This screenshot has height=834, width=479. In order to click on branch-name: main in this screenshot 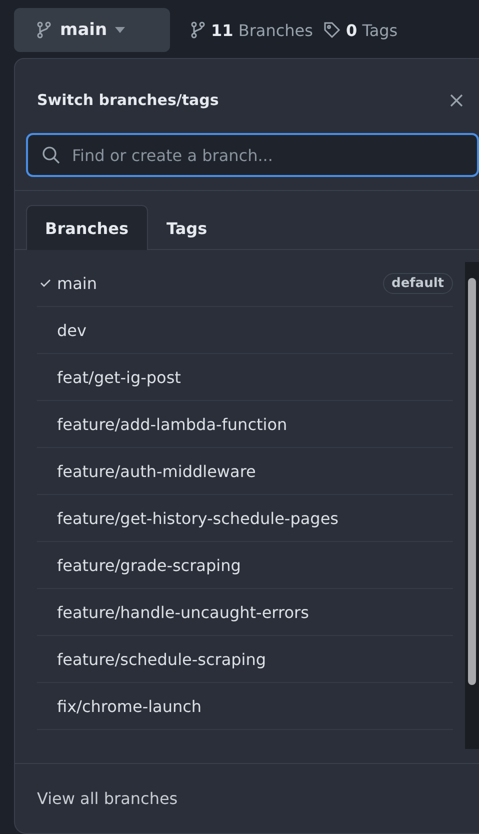, I will do `click(77, 283)`.